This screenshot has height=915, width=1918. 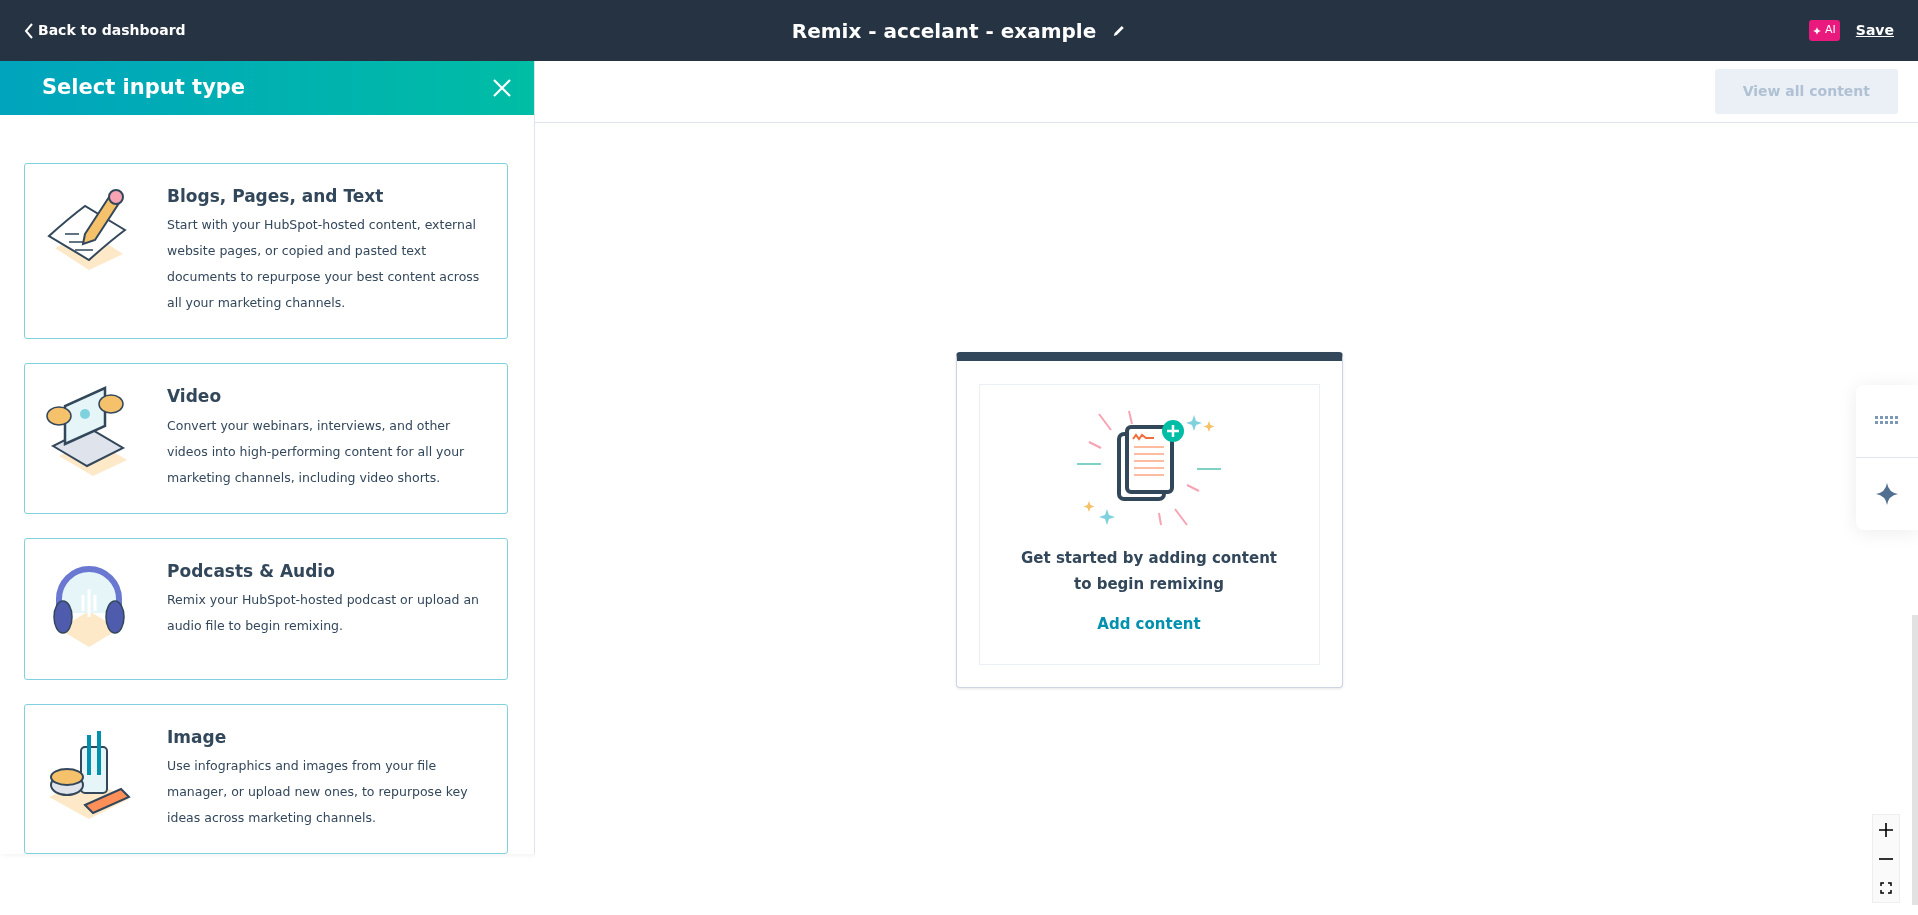 I want to click on add-content-link: Add content, so click(x=1149, y=624).